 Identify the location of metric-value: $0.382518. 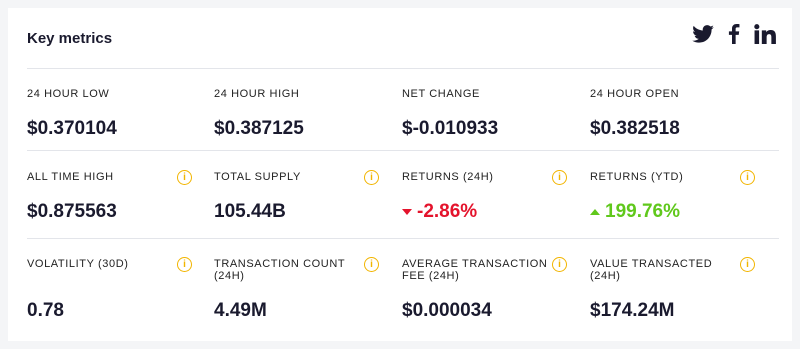
(635, 129).